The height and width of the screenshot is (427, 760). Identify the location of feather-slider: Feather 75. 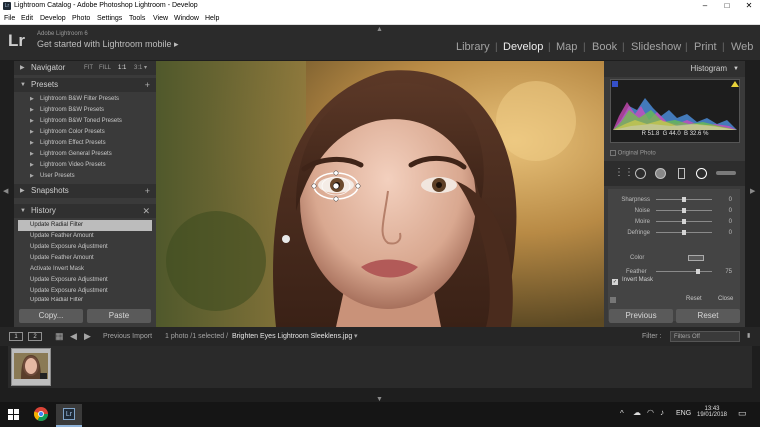
(674, 272).